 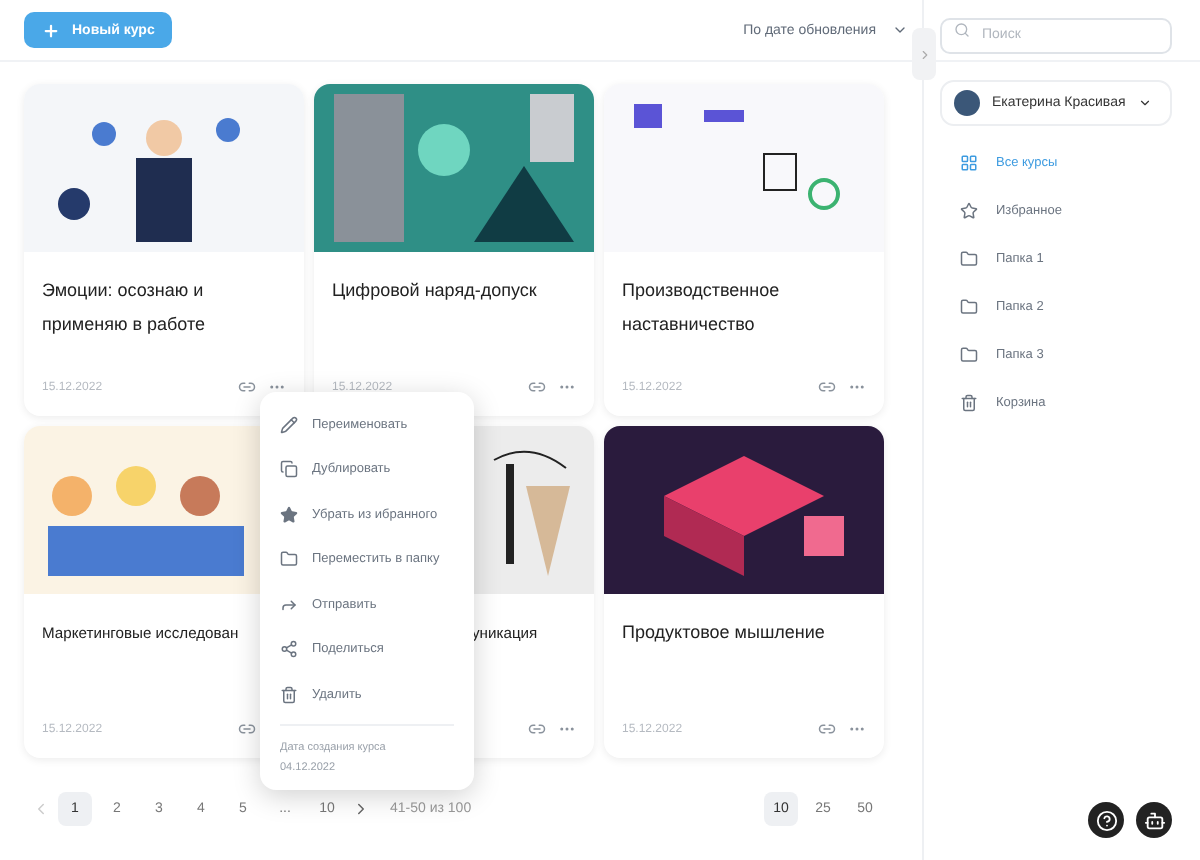 What do you see at coordinates (962, 30) in the screenshot?
I see `search-icon` at bounding box center [962, 30].